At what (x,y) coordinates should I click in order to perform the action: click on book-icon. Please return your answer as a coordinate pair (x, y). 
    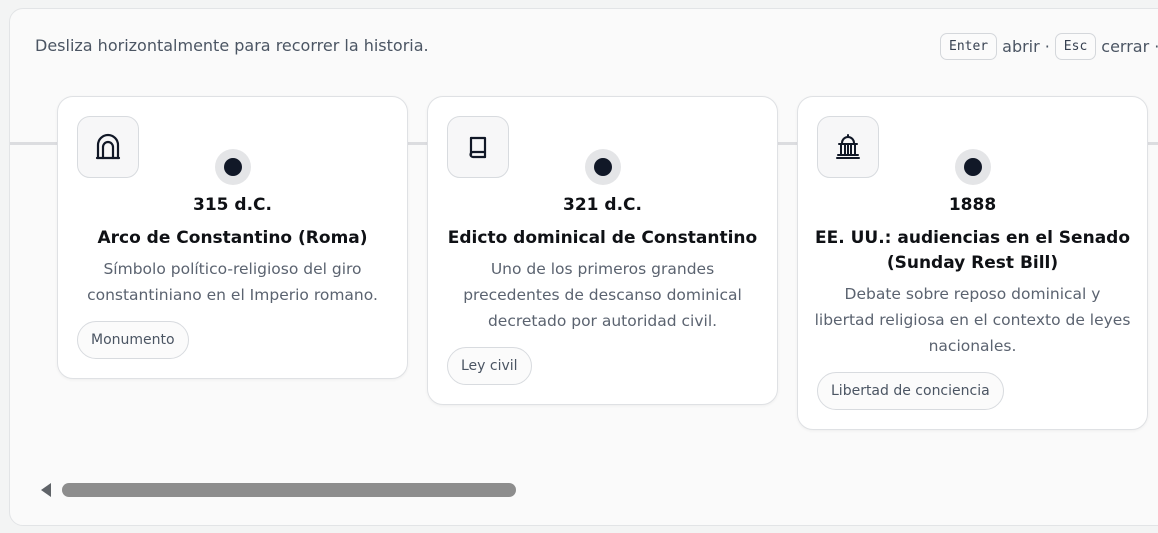
    Looking at the image, I should click on (478, 147).